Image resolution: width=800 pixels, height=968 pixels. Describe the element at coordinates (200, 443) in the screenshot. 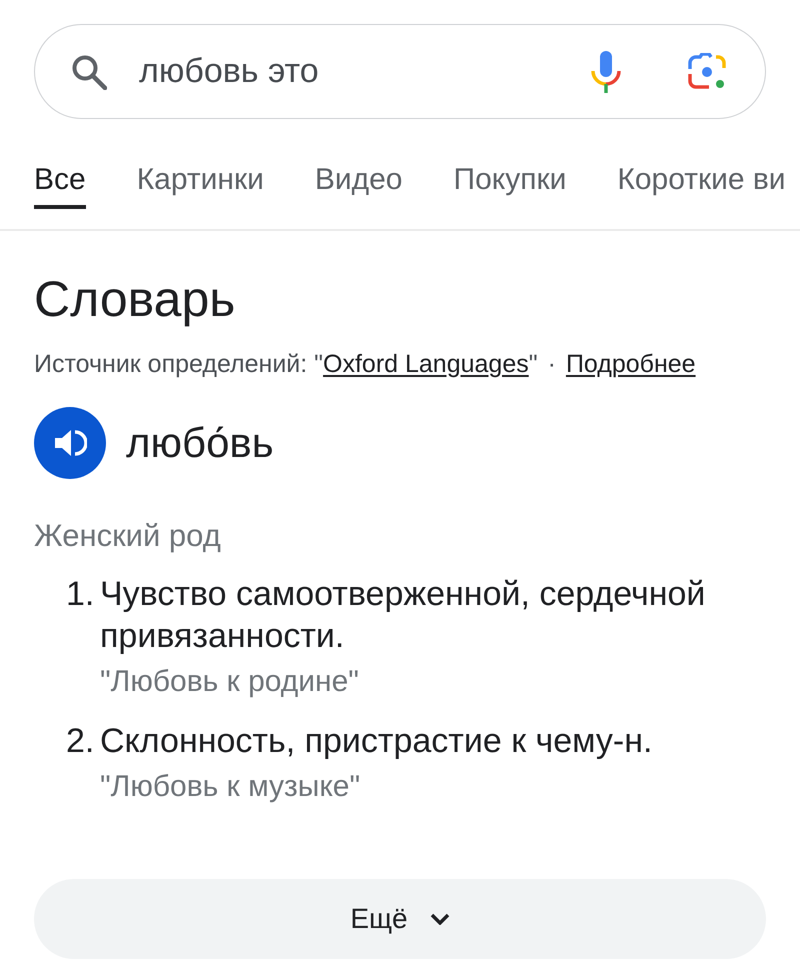

I see `headword: любо́вь` at that location.